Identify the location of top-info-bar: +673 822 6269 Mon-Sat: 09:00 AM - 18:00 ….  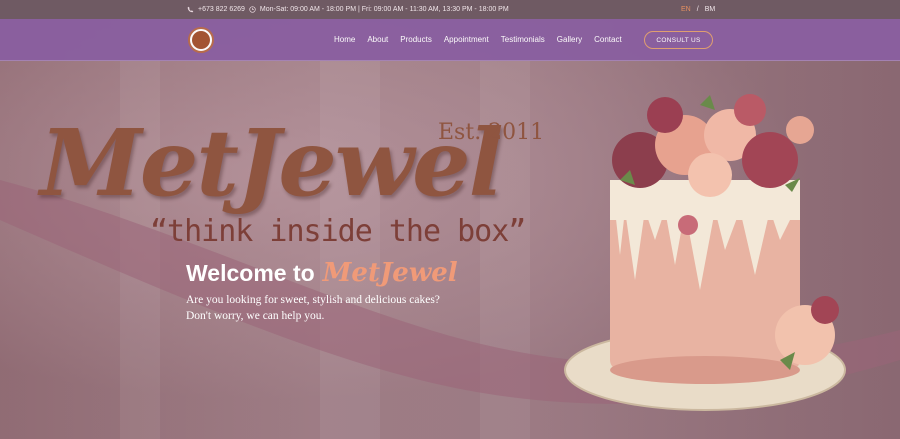
(450, 9).